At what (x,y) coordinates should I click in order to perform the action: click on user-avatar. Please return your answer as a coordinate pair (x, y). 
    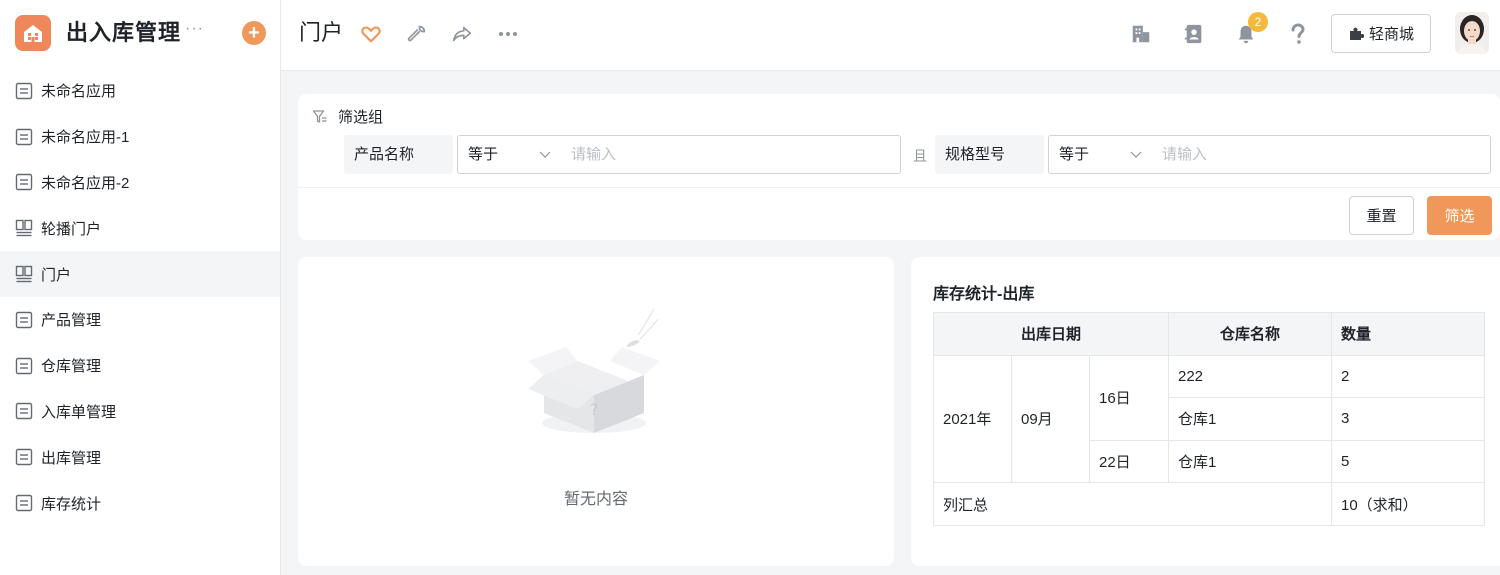
    Looking at the image, I should click on (1472, 33).